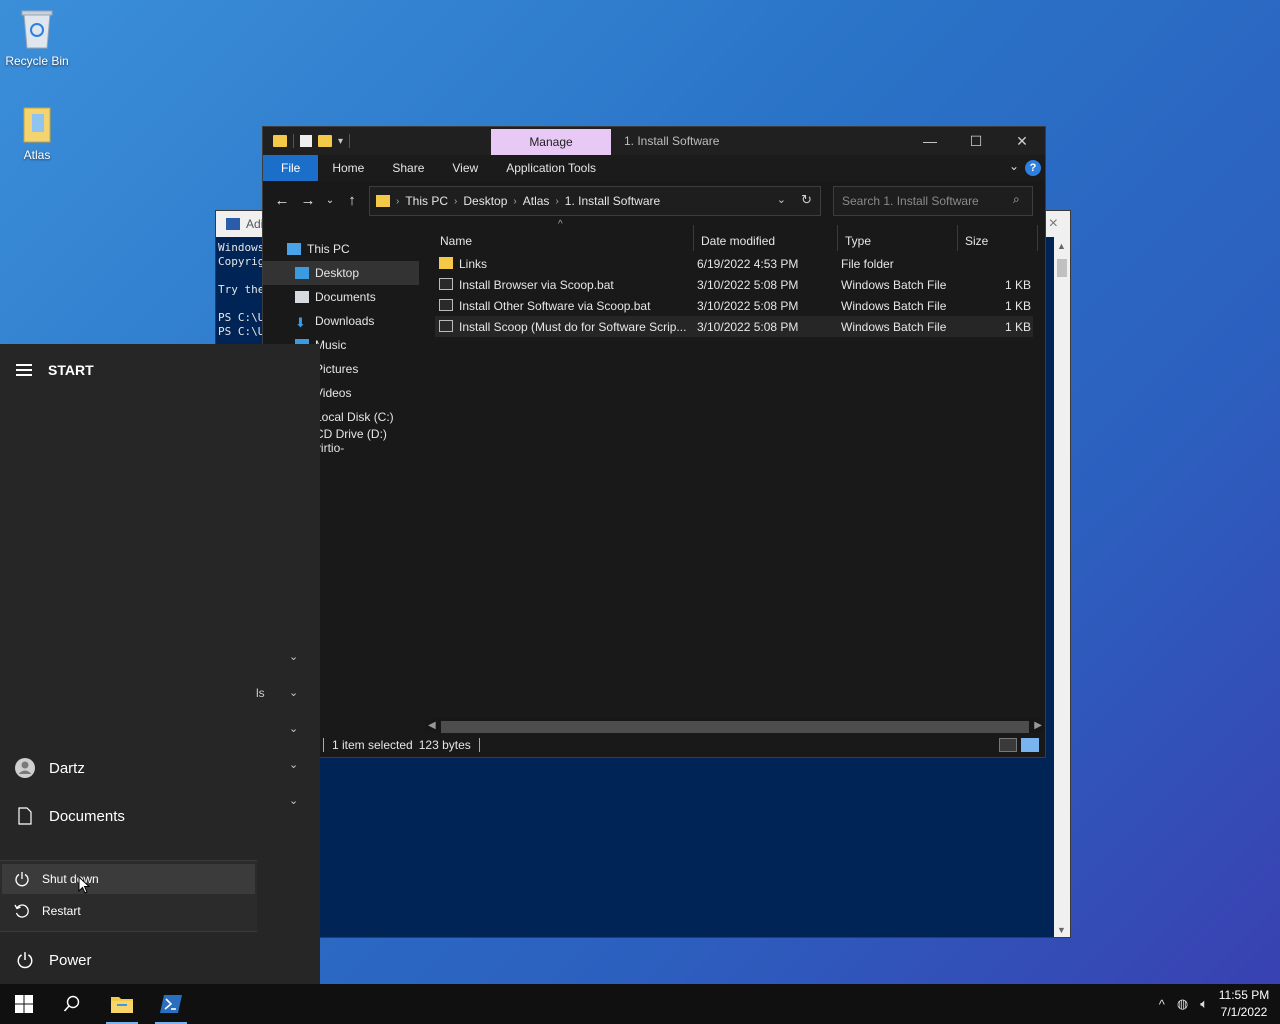  I want to click on search-icon: ⌕, so click(1025, 199).